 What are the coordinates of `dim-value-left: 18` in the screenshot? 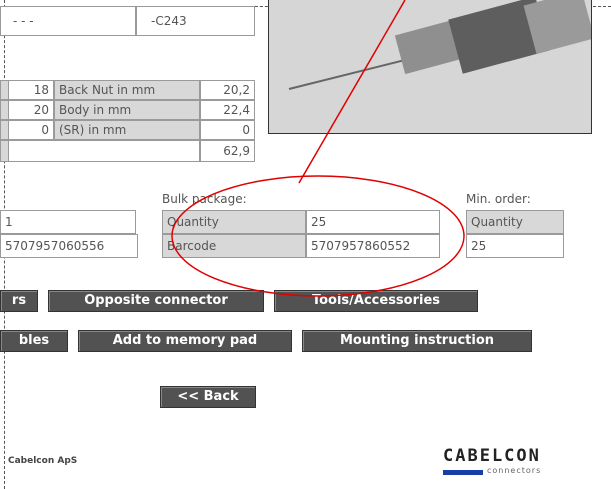 It's located at (31, 90).